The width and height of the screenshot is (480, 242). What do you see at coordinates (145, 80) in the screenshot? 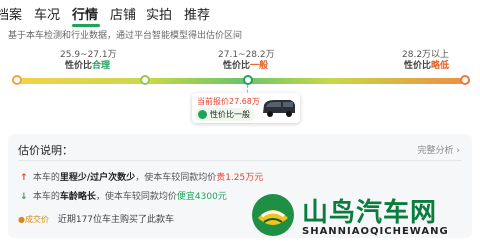
I see `scale-dot-mid` at bounding box center [145, 80].